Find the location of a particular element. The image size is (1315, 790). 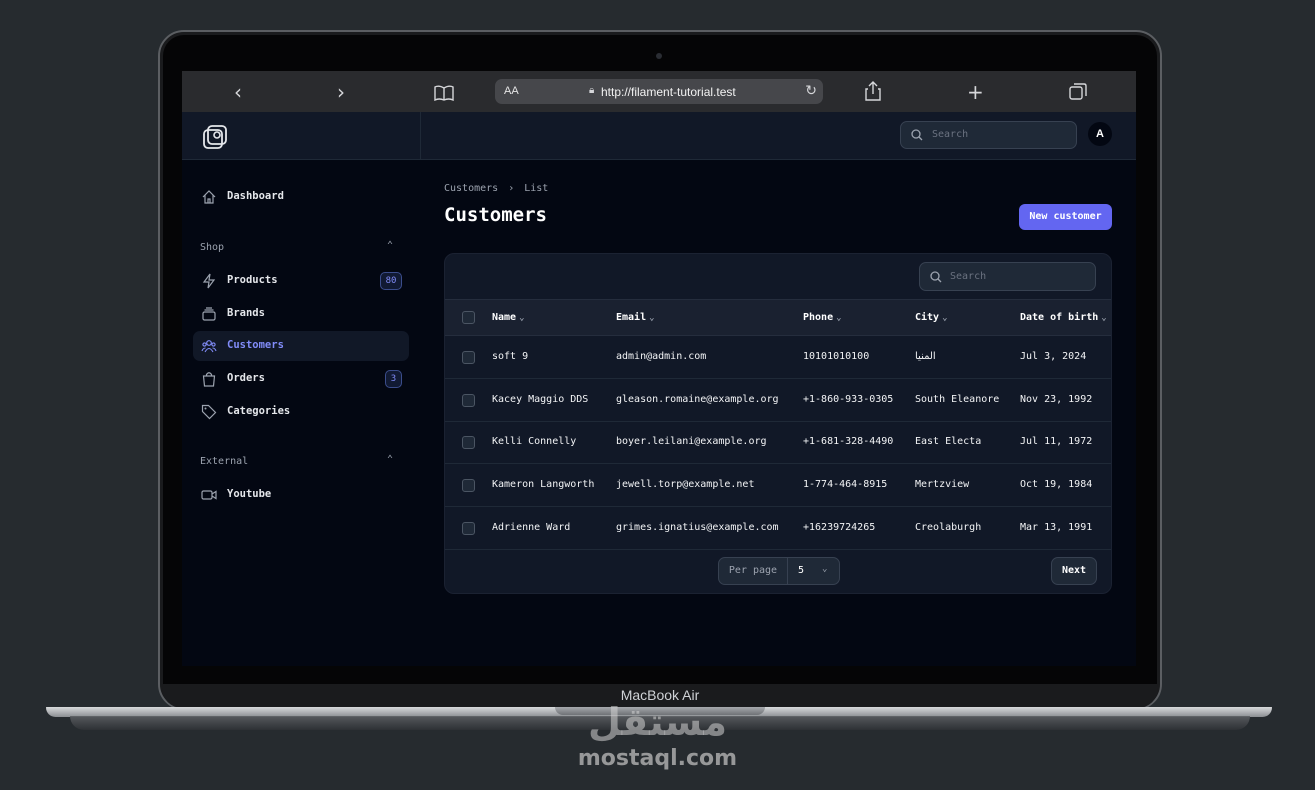

cell-phone: +1-681-328-4490 is located at coordinates (848, 441).